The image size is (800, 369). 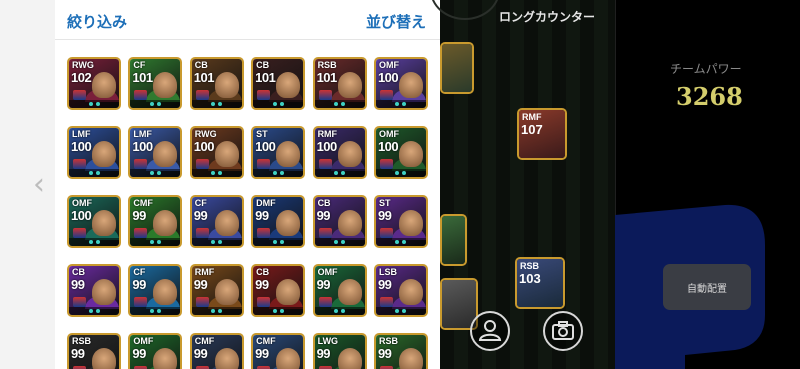 What do you see at coordinates (339, 83) in the screenshot?
I see `player-card: RSB 101` at bounding box center [339, 83].